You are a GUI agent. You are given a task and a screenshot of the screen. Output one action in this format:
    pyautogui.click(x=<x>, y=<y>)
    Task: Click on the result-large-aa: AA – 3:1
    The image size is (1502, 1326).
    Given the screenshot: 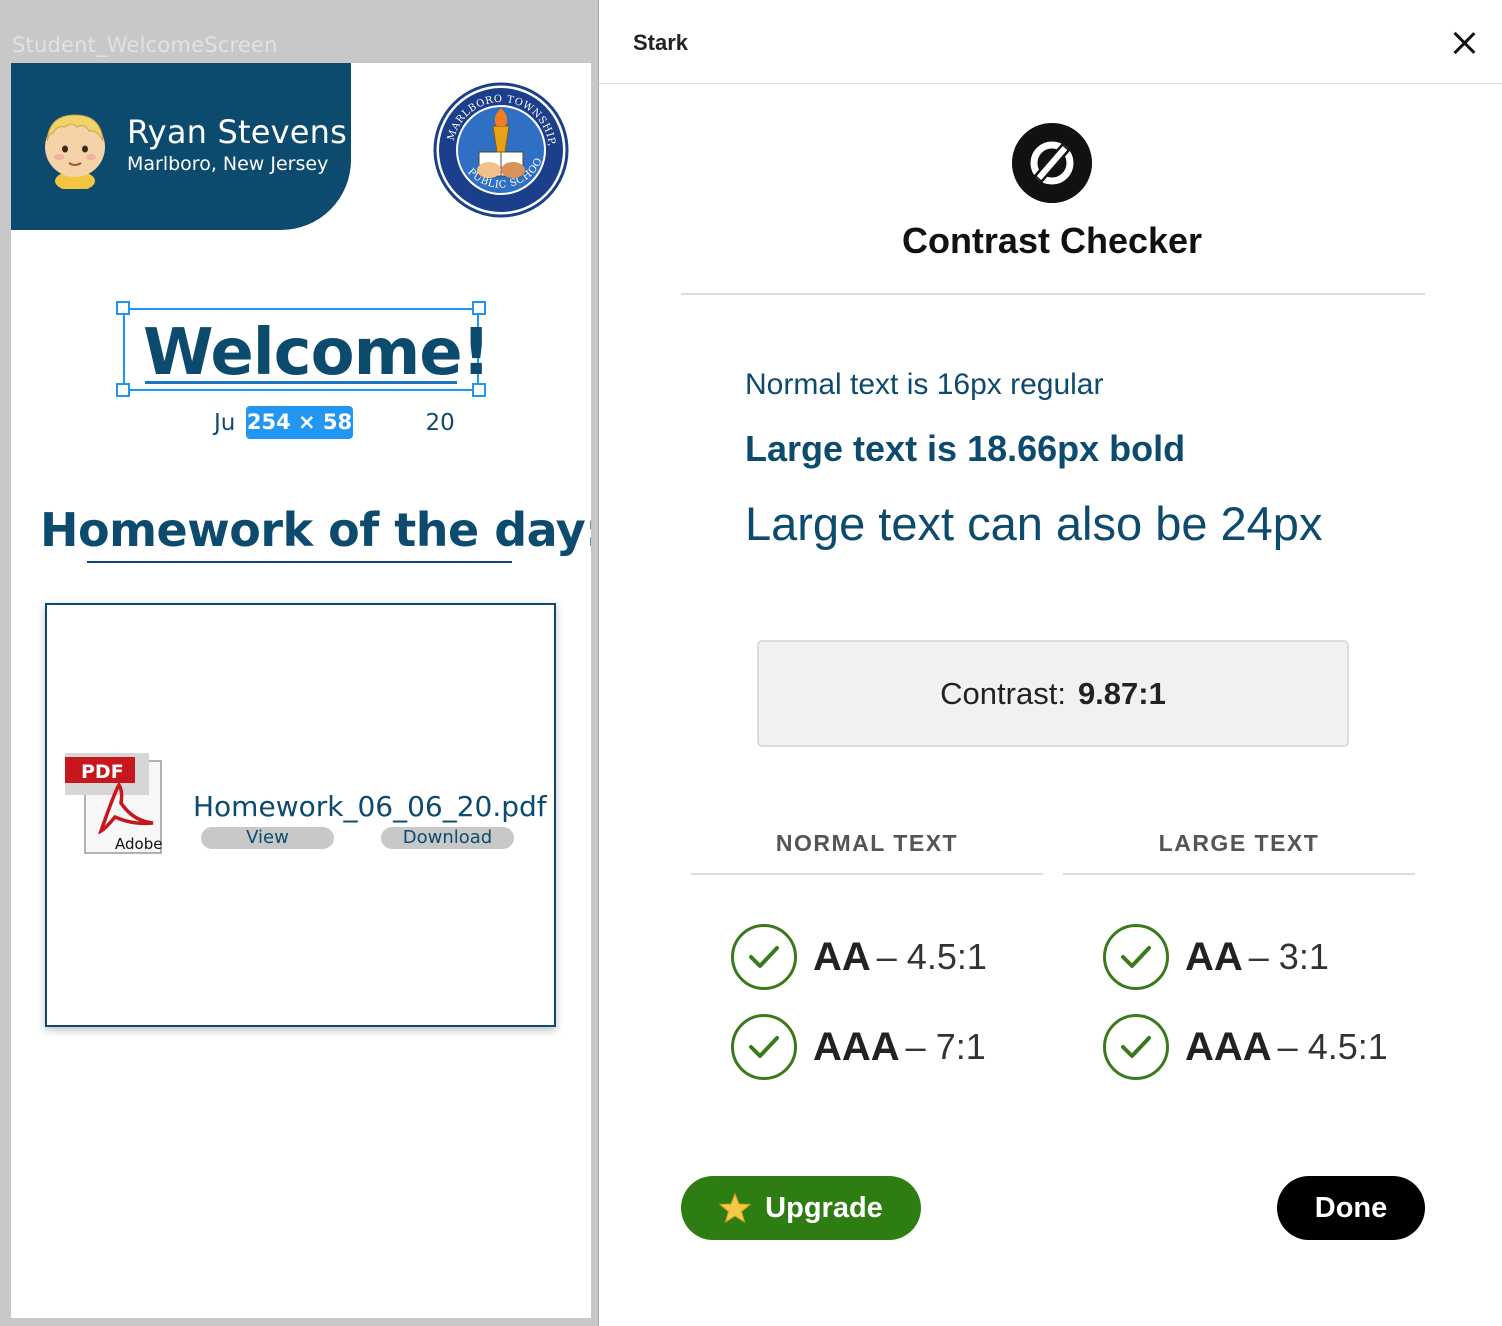 What is the action you would take?
    pyautogui.click(x=1216, y=957)
    